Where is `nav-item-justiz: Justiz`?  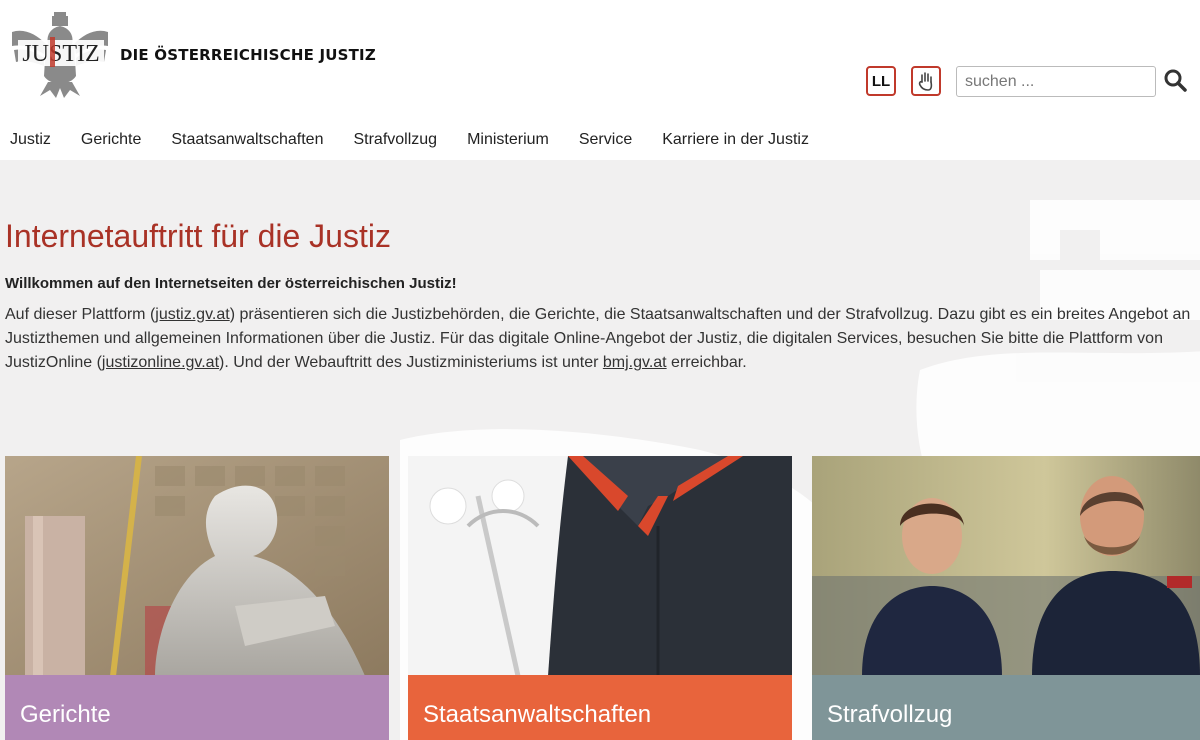
nav-item-justiz: Justiz is located at coordinates (30, 140).